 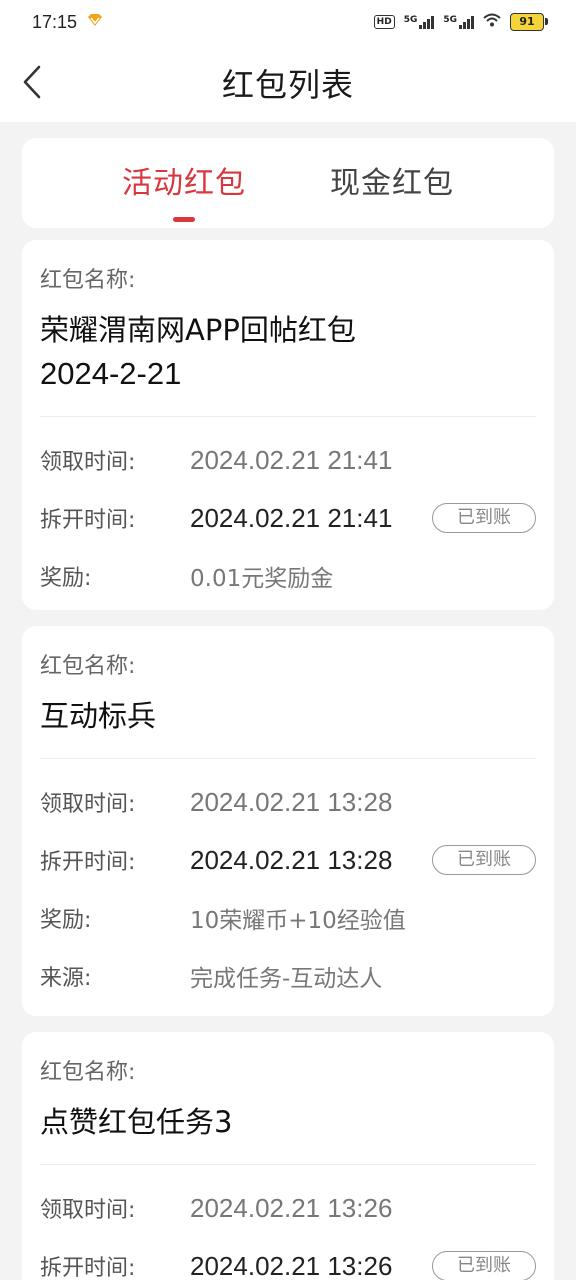 I want to click on open-time-value: 2024.02.21 13:28, so click(x=291, y=859).